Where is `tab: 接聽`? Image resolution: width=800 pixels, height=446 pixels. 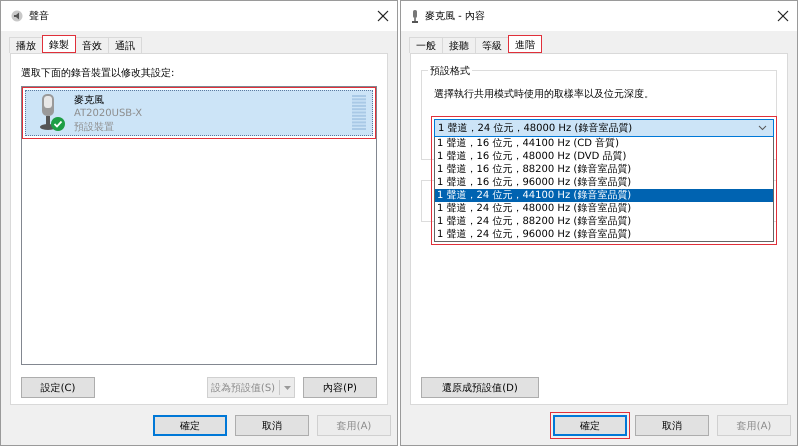 tab: 接聽 is located at coordinates (459, 45).